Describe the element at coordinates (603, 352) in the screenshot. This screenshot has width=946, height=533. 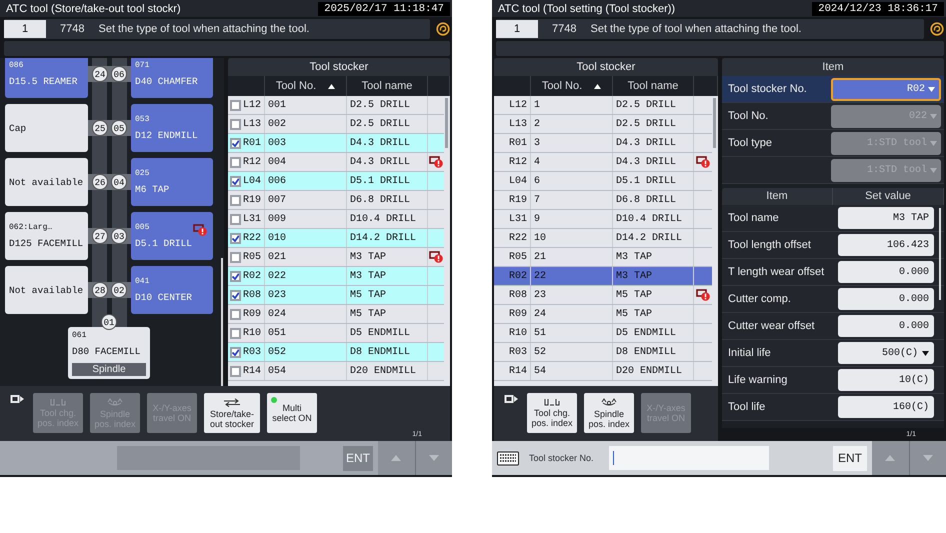
I see `table-row: R03 52 D8 ENDMILL` at that location.